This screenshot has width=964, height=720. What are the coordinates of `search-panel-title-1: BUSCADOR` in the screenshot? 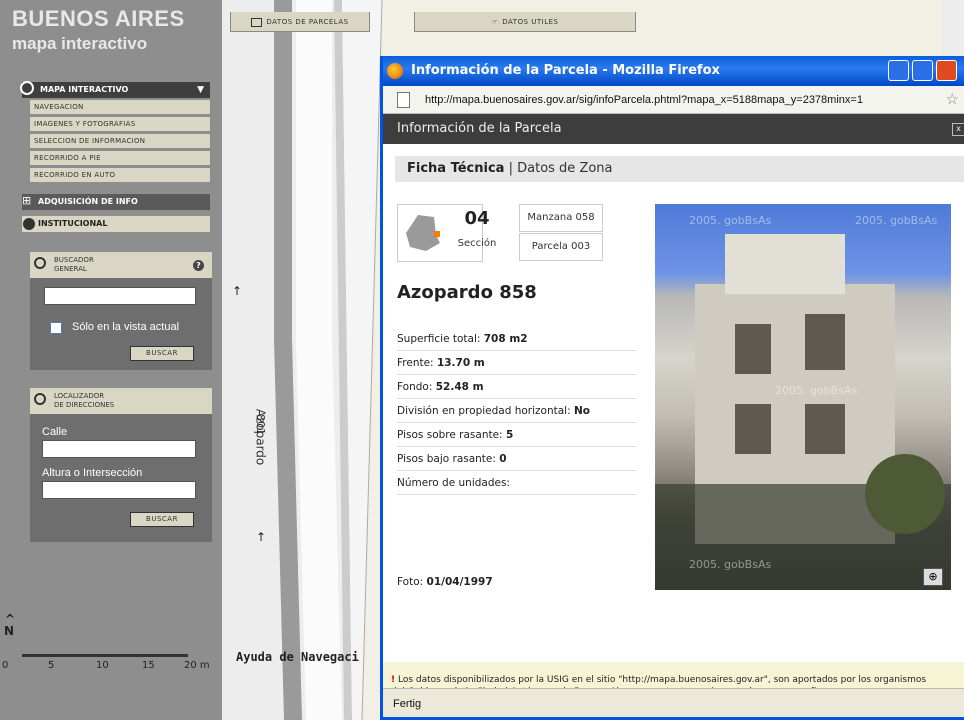 It's located at (74, 260).